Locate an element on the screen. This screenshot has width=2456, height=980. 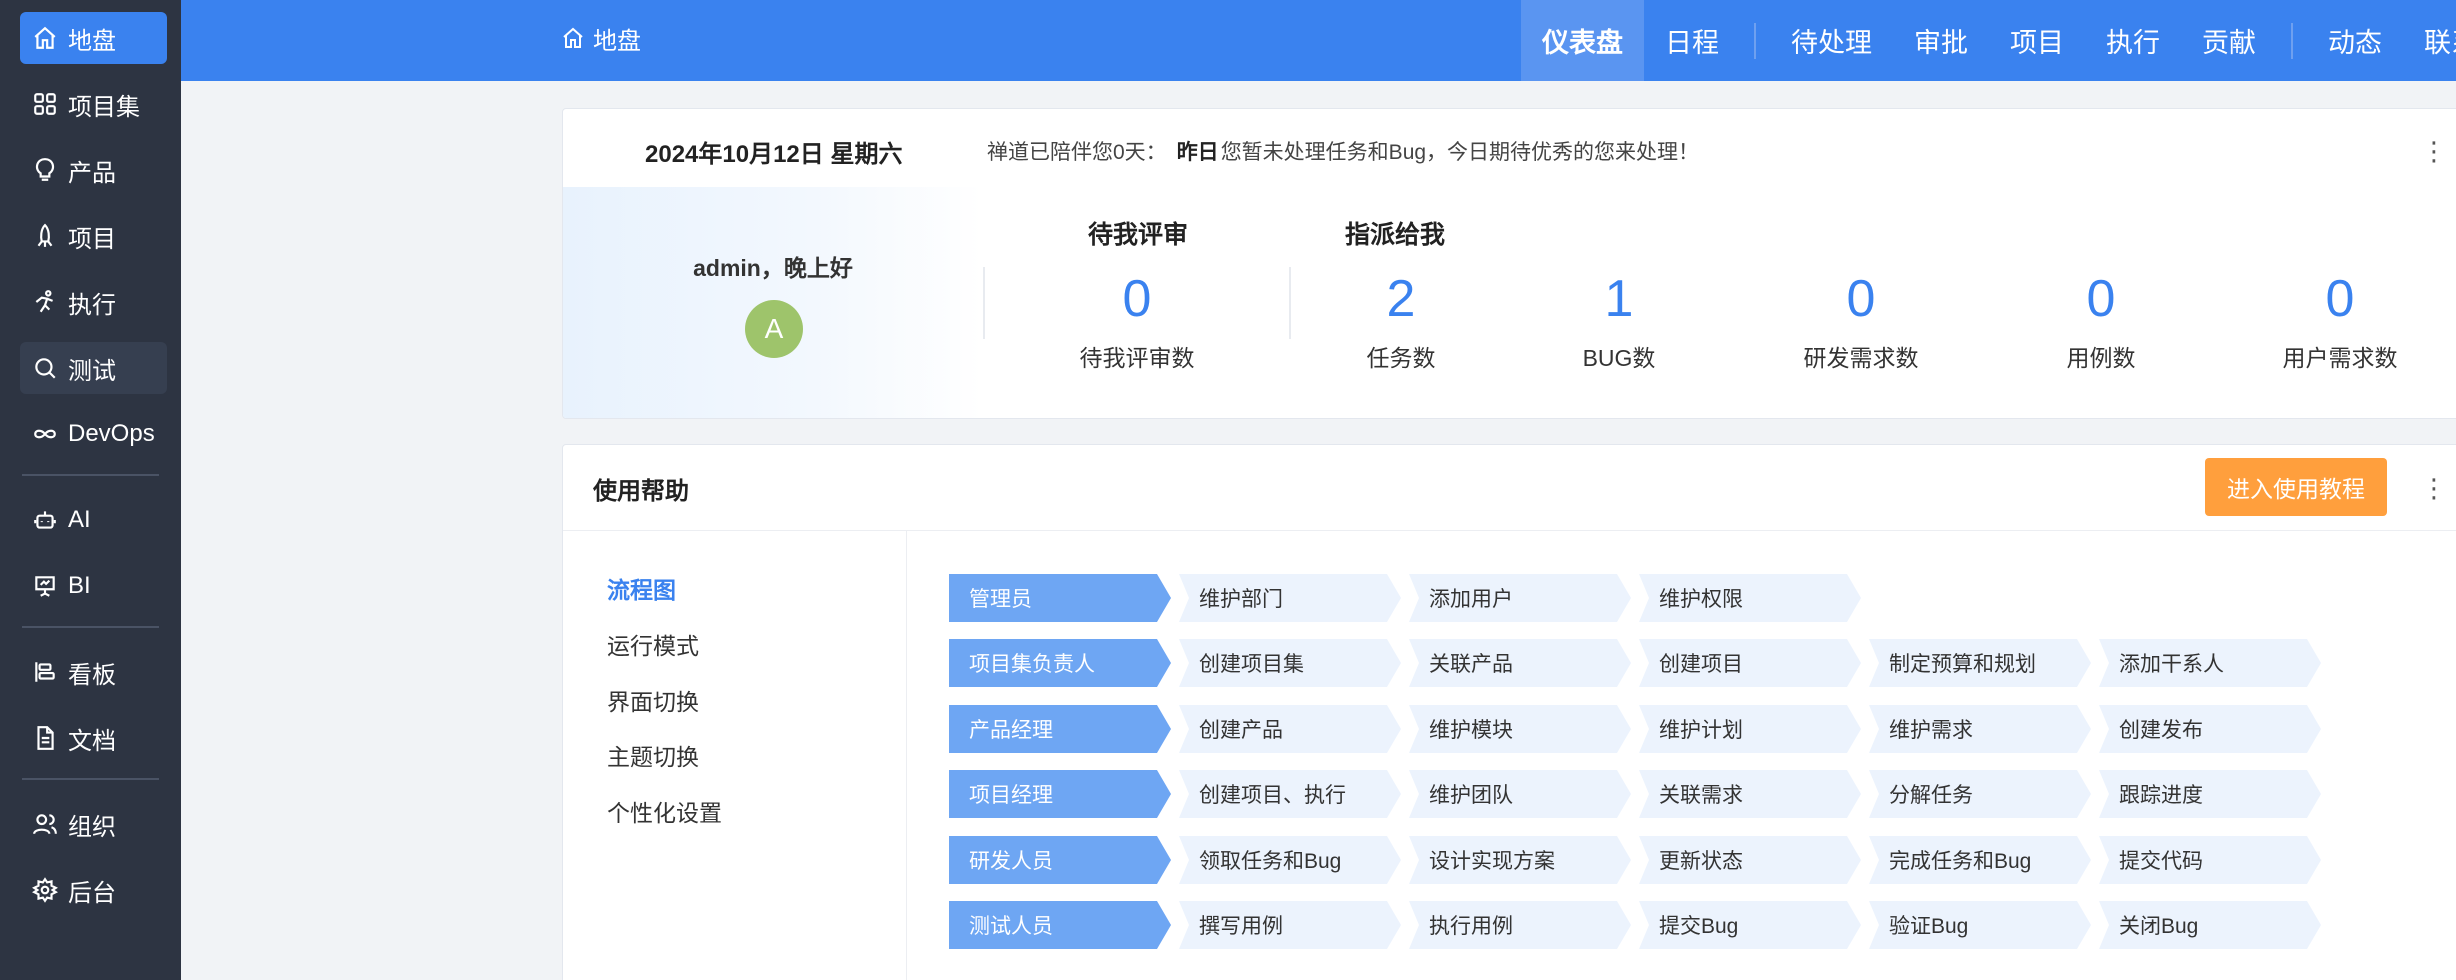
sidebar-item-doc: 文档 is located at coordinates (93, 738).